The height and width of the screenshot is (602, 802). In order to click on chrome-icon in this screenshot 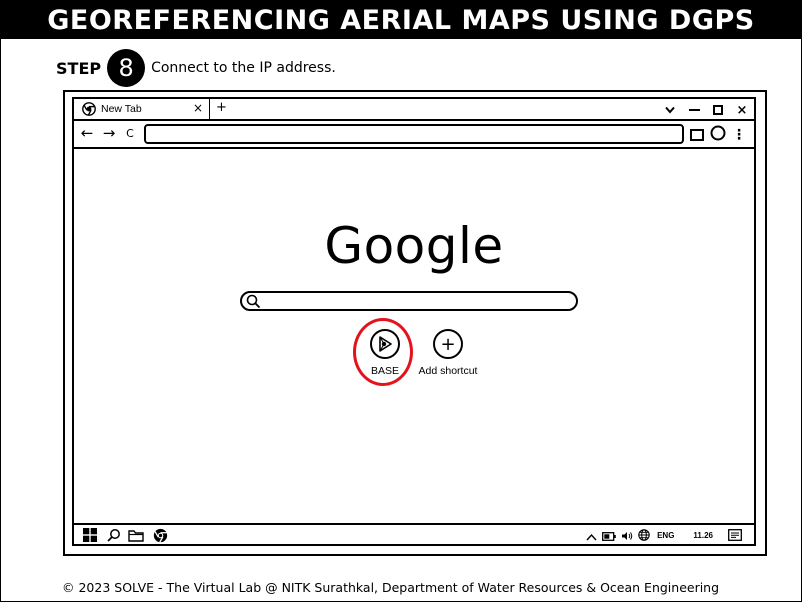, I will do `click(160, 535)`.